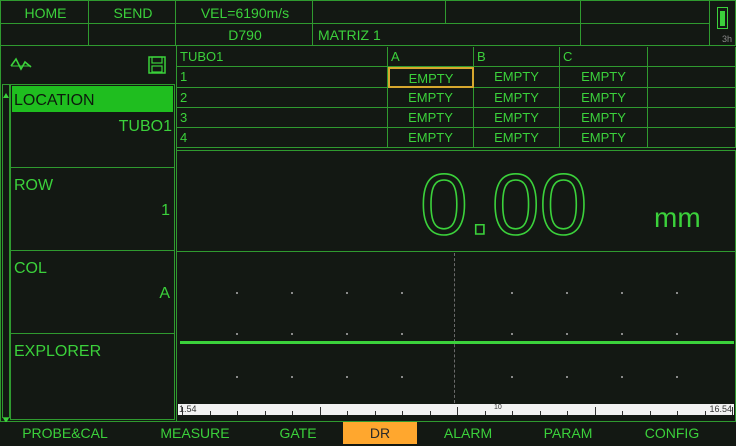 Image resolution: width=736 pixels, height=446 pixels. What do you see at coordinates (282, 98) in the screenshot?
I see `grid-row-label: 2` at bounding box center [282, 98].